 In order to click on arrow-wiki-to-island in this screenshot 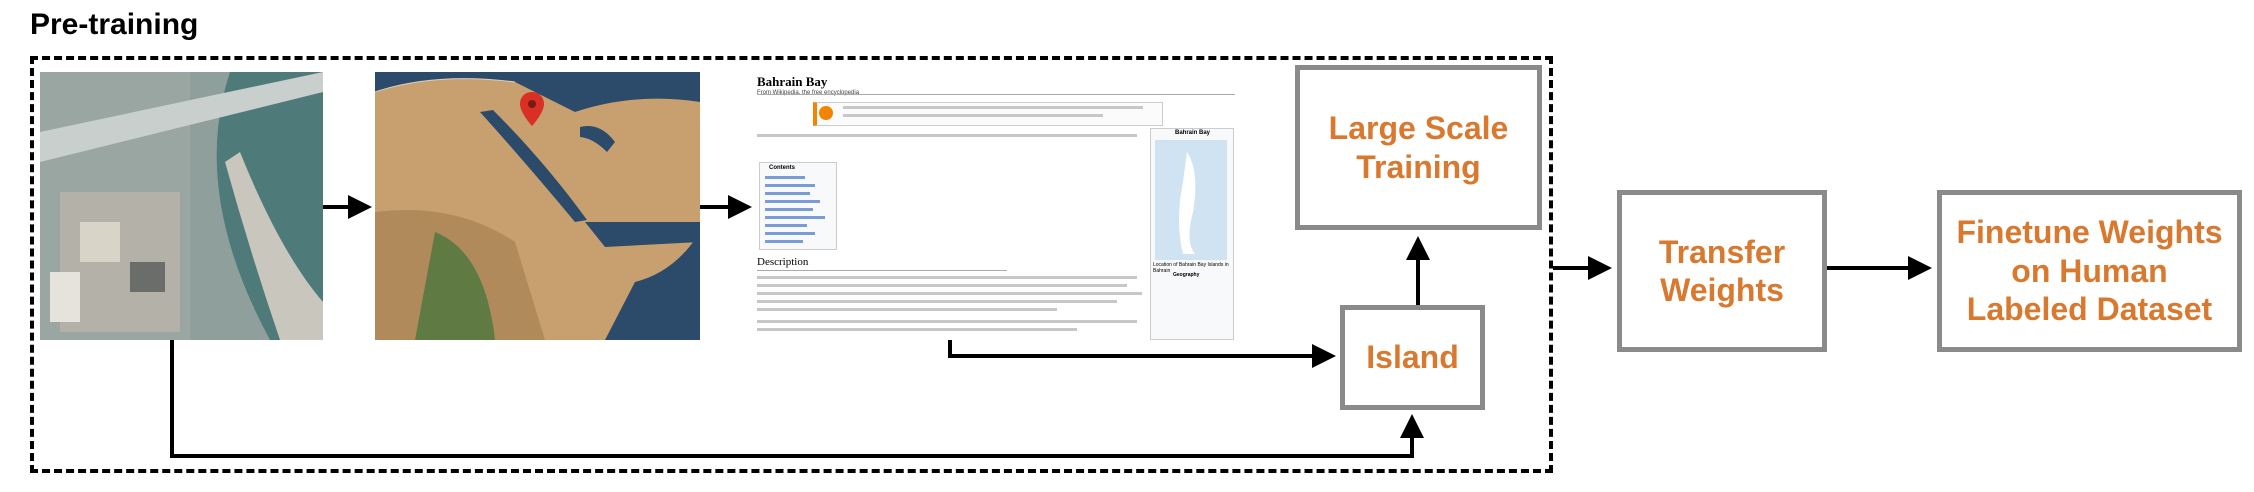, I will do `click(1142, 354)`.